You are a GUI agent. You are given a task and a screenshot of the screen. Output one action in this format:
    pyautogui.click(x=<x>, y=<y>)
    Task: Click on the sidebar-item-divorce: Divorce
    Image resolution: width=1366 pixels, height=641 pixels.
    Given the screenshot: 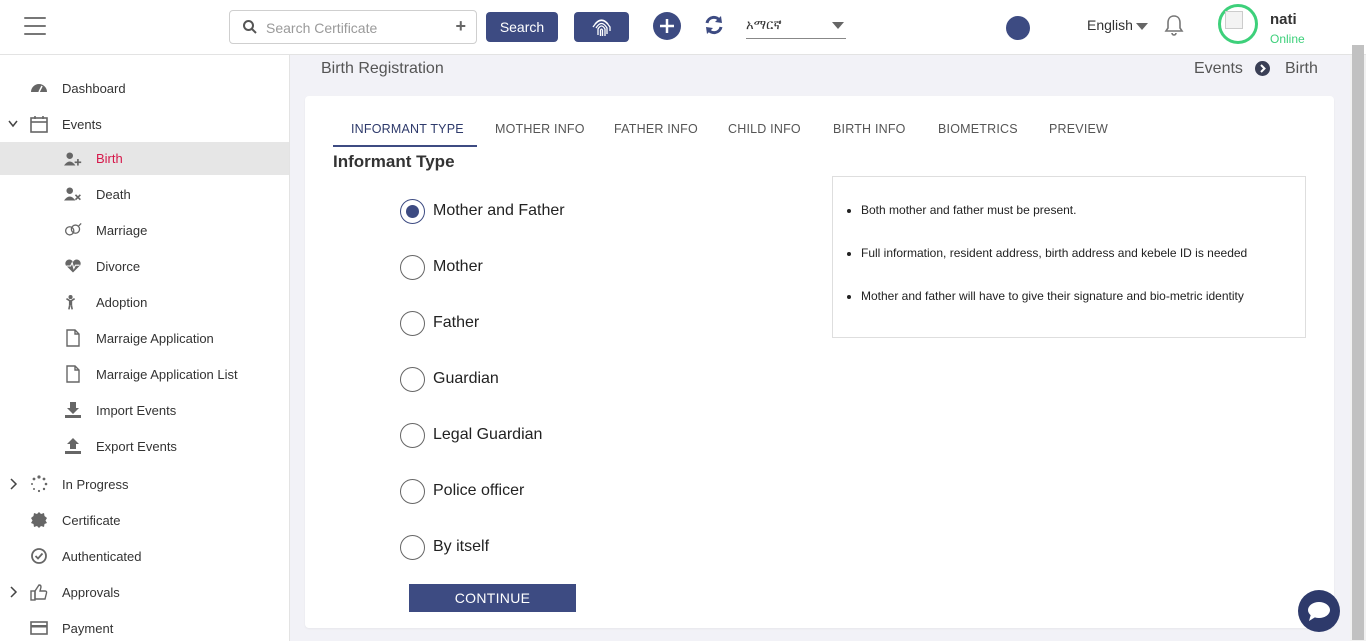 What is the action you would take?
    pyautogui.click(x=144, y=266)
    